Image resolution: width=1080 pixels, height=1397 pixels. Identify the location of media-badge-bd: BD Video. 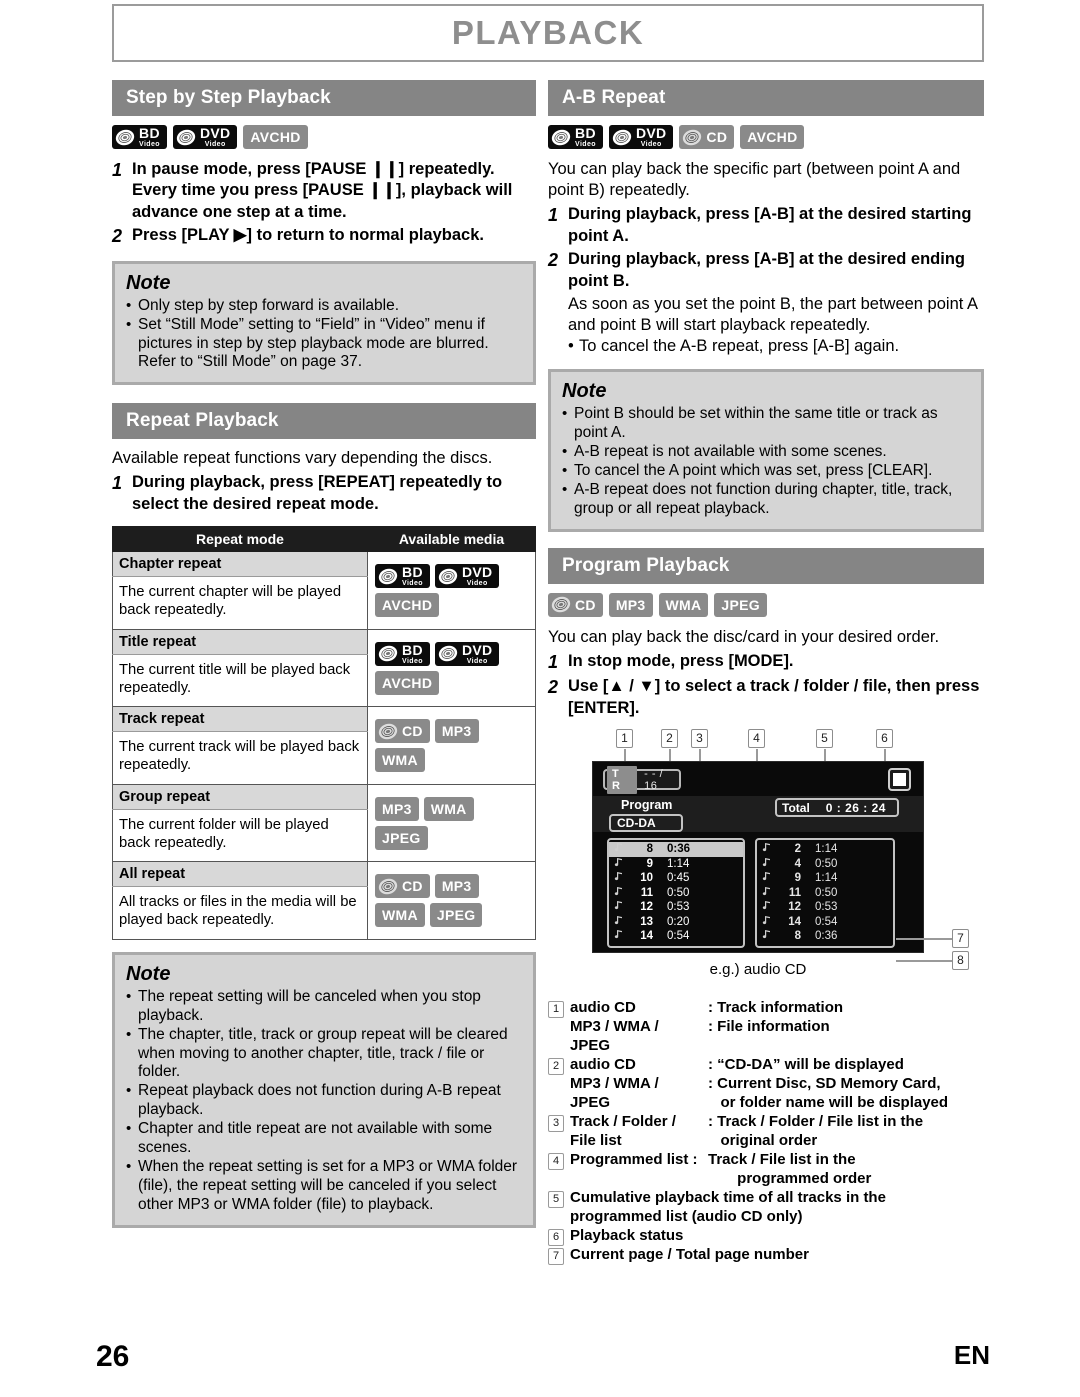
(402, 576).